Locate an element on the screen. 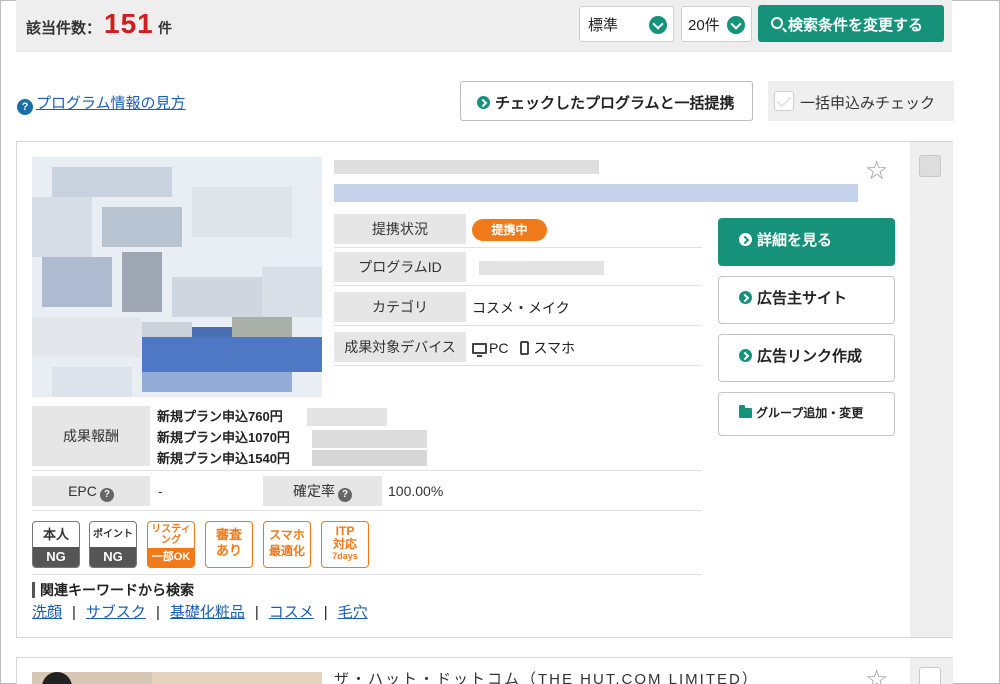 This screenshot has height=684, width=1000. change-search-button-label: 検索条件を変更する is located at coordinates (856, 25).